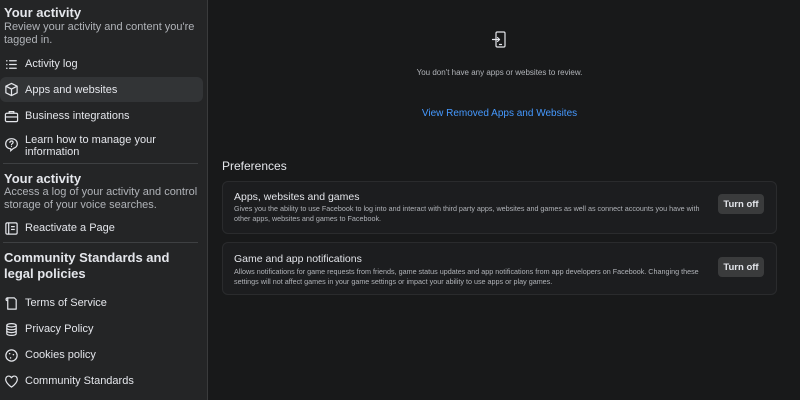  I want to click on sidebar-item-label: Apps and websites, so click(71, 89).